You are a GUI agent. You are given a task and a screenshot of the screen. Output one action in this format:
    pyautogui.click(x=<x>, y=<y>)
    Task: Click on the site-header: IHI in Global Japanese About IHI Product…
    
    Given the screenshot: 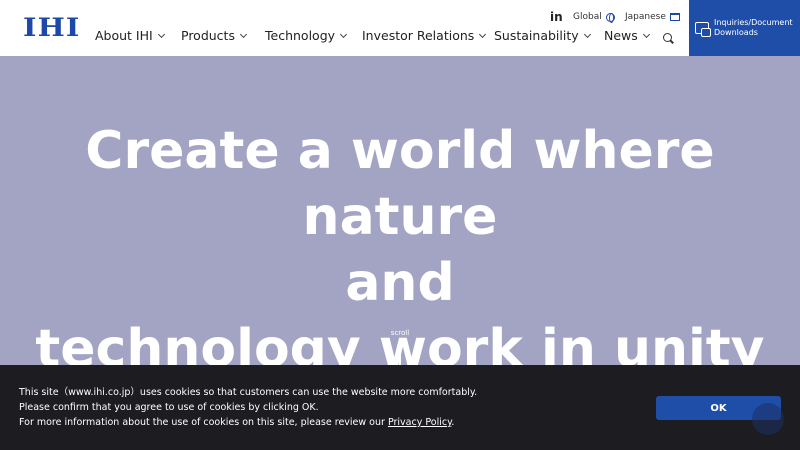 What is the action you would take?
    pyautogui.click(x=400, y=28)
    